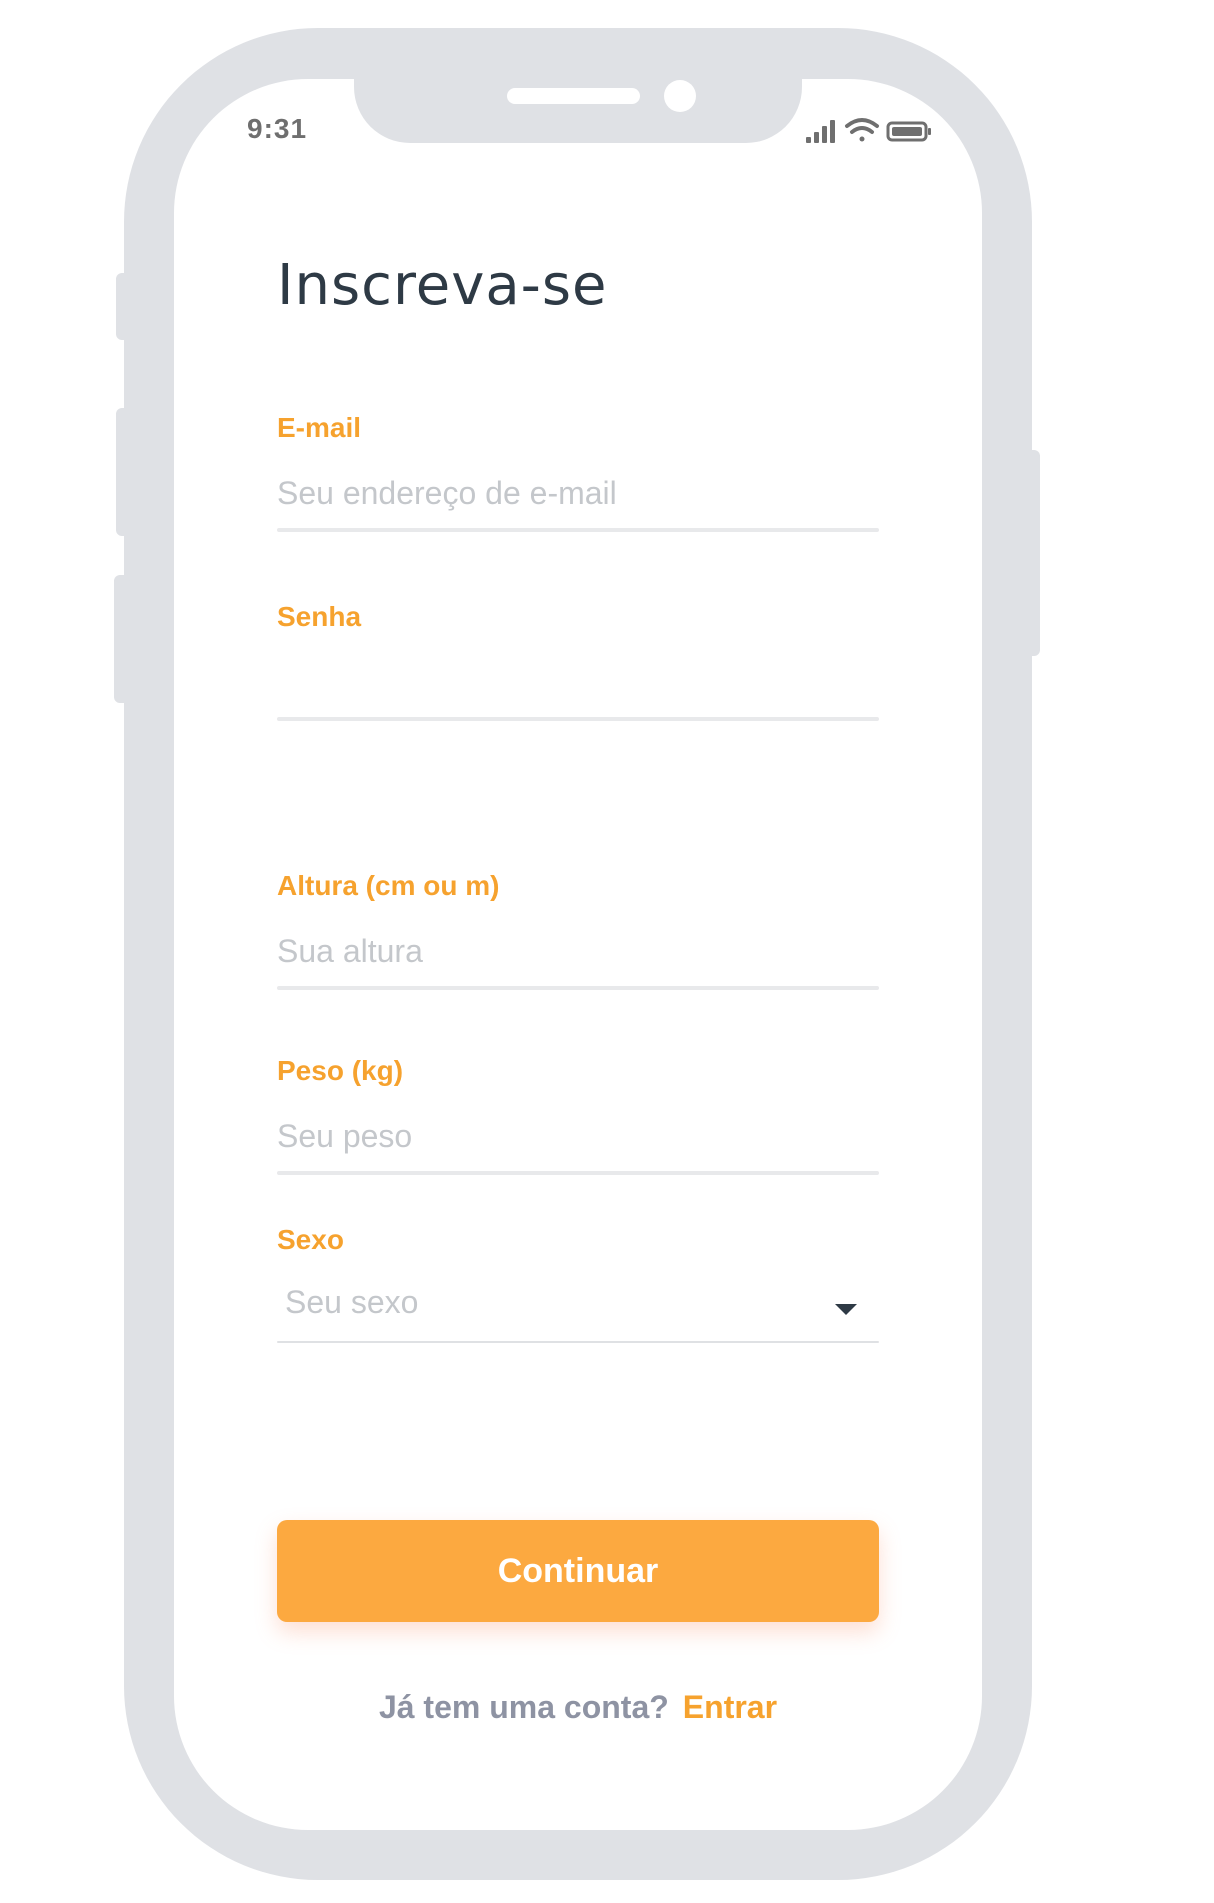  Describe the element at coordinates (578, 1306) in the screenshot. I see `sex-select: Seu sexo` at that location.